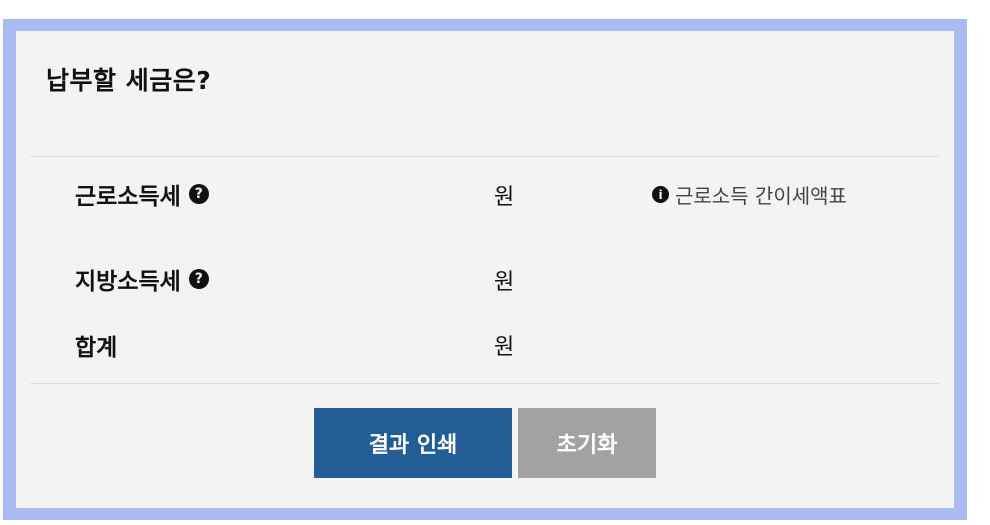 This screenshot has width=990, height=525. What do you see at coordinates (128, 197) in the screenshot?
I see `income-tax-label-text: 근로소득세` at bounding box center [128, 197].